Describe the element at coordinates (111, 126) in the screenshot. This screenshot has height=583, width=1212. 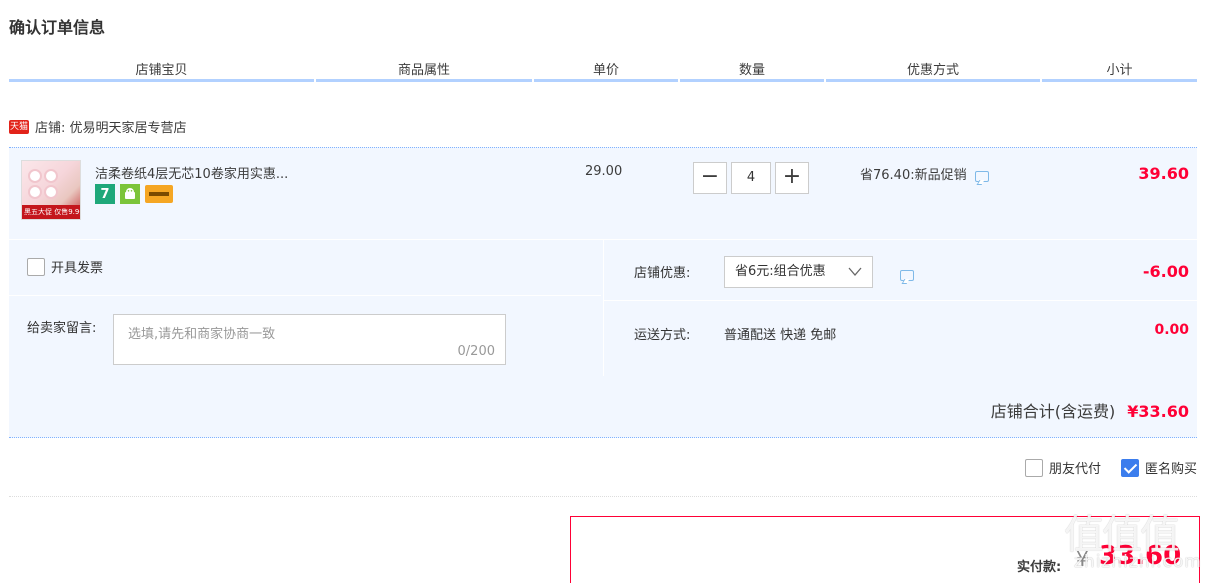
I see `shop-name: 店铺: 优易明天家居专营店` at that location.